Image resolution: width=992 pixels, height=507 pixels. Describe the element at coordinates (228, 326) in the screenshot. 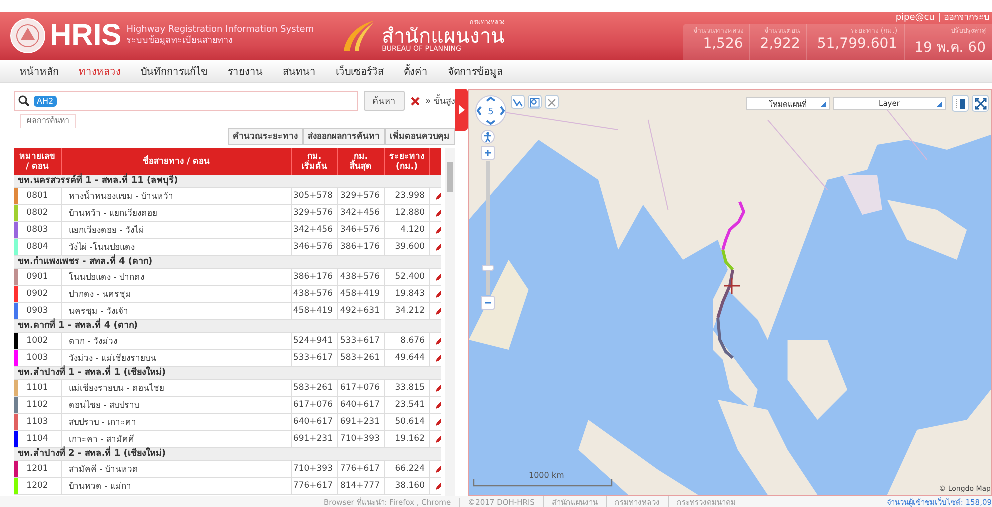

I see `group-header: ขท.ตากที่ 1 - สทล.ที่ 4 (ตาก)` at that location.